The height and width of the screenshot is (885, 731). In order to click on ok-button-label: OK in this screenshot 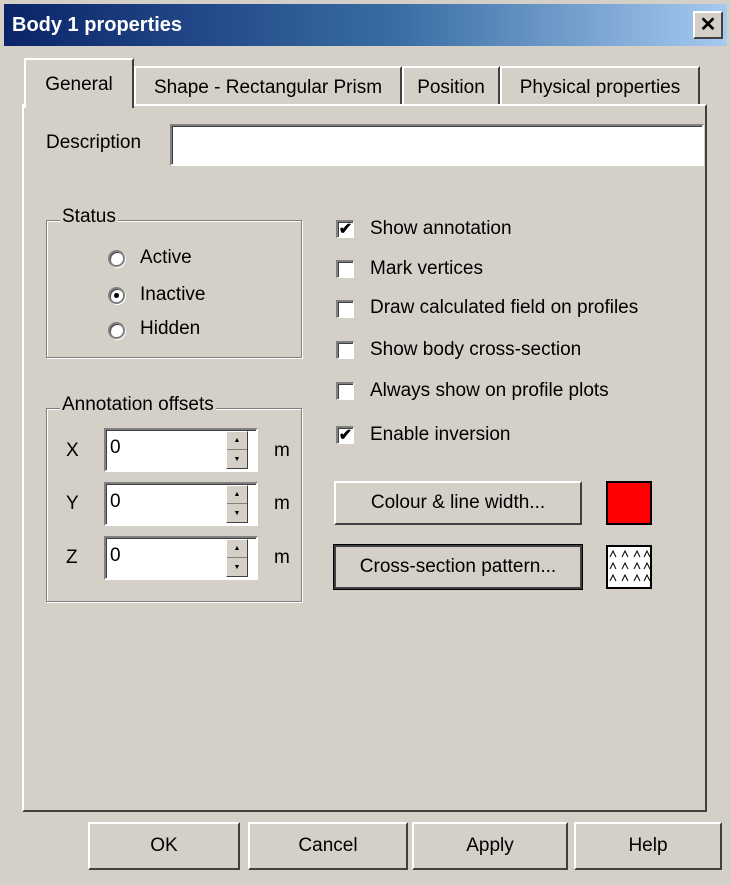, I will do `click(164, 845)`.